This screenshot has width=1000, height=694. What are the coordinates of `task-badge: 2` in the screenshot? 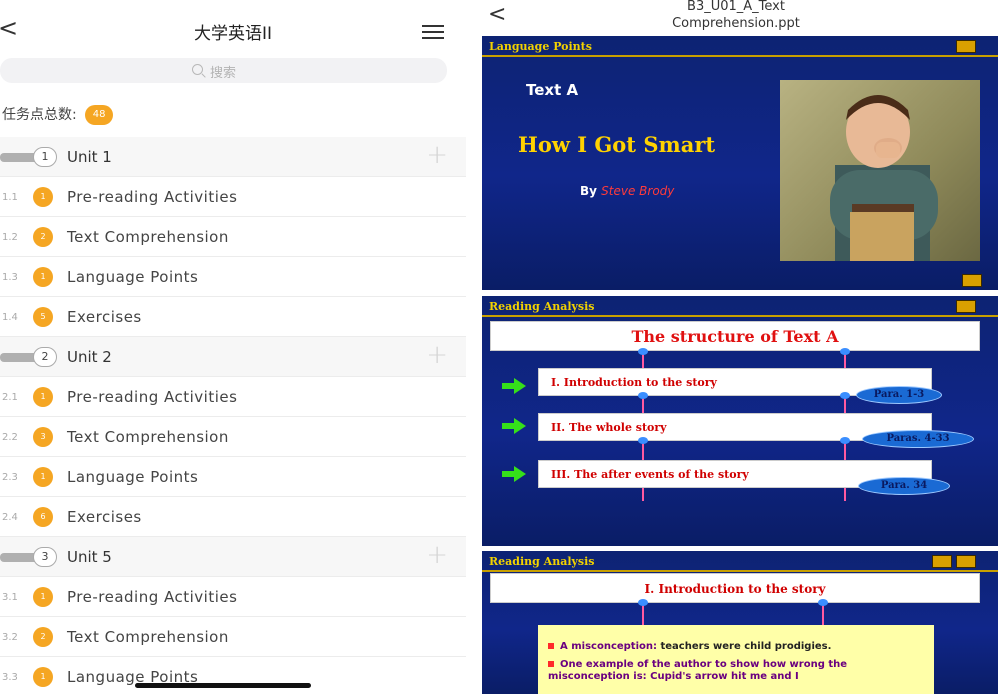 It's located at (43, 637).